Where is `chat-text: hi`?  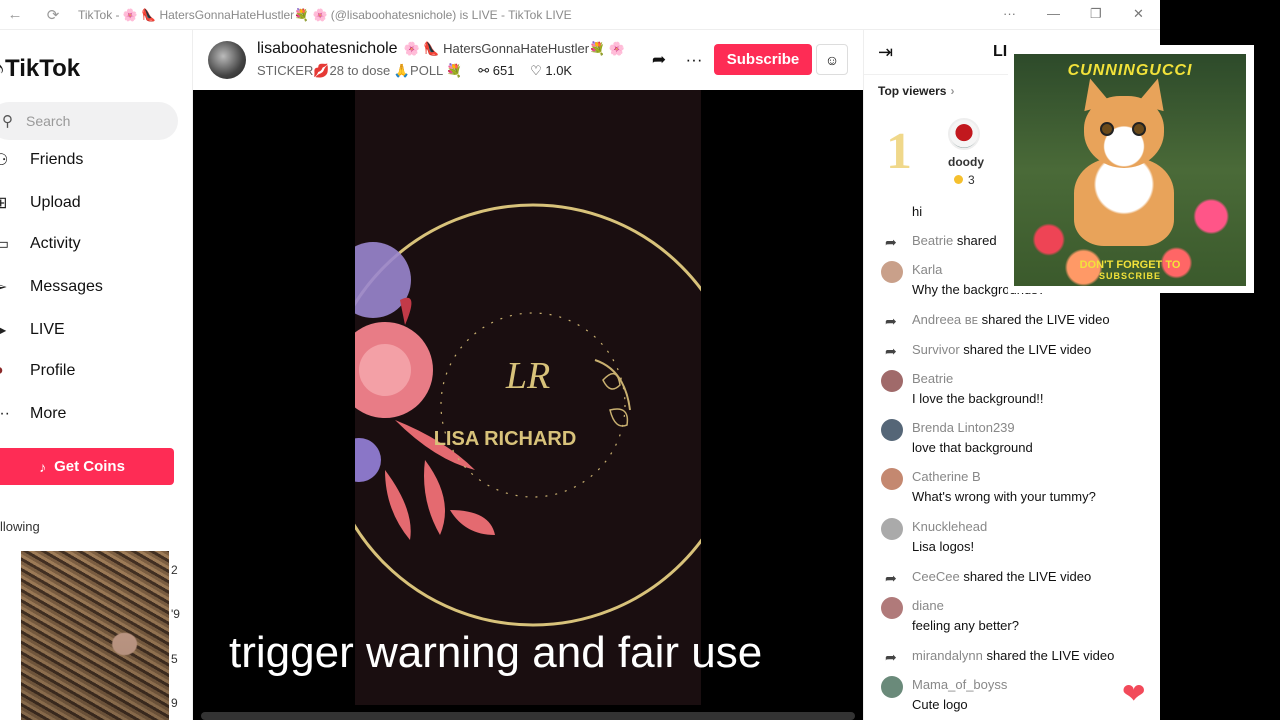
chat-text: hi is located at coordinates (917, 211).